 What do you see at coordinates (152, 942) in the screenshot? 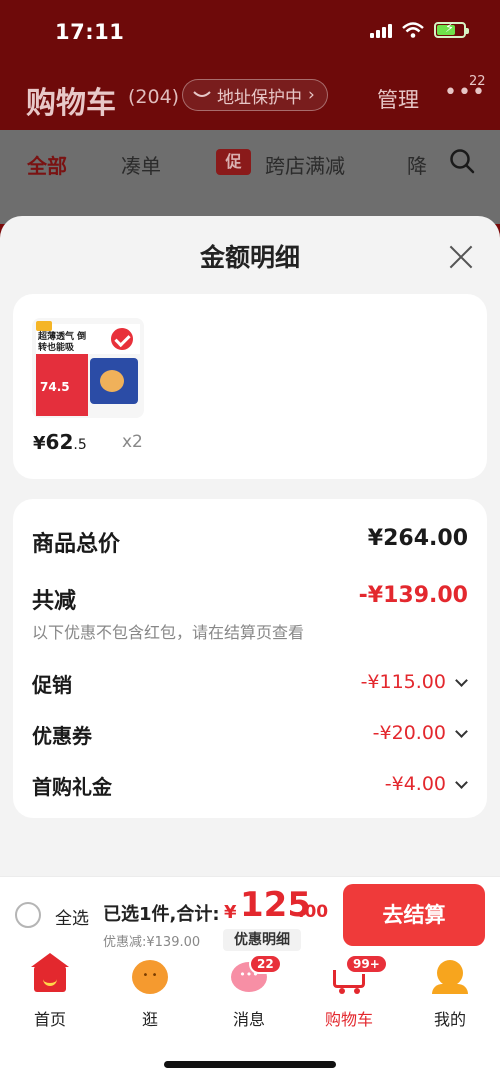
I see `discount-amount: 优惠减:¥139.00` at bounding box center [152, 942].